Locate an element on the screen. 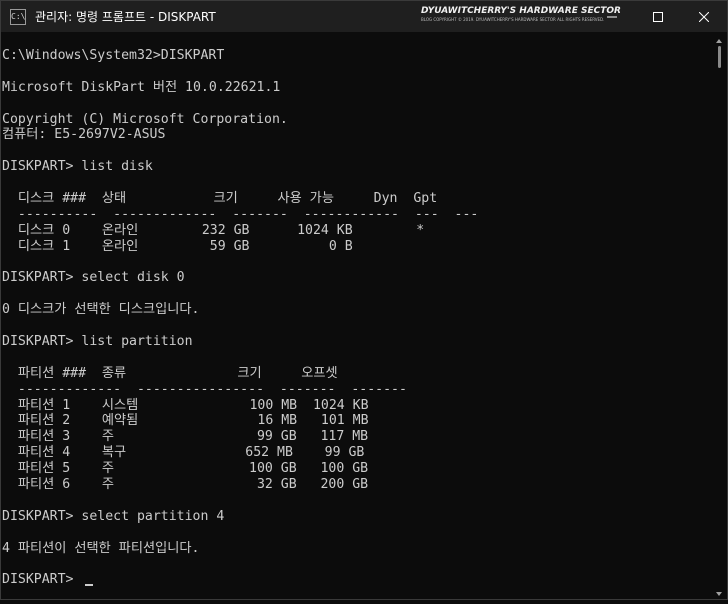  terminal-line: Microsoft DiskPart 버전 10.0.22621.1 is located at coordinates (141, 87).